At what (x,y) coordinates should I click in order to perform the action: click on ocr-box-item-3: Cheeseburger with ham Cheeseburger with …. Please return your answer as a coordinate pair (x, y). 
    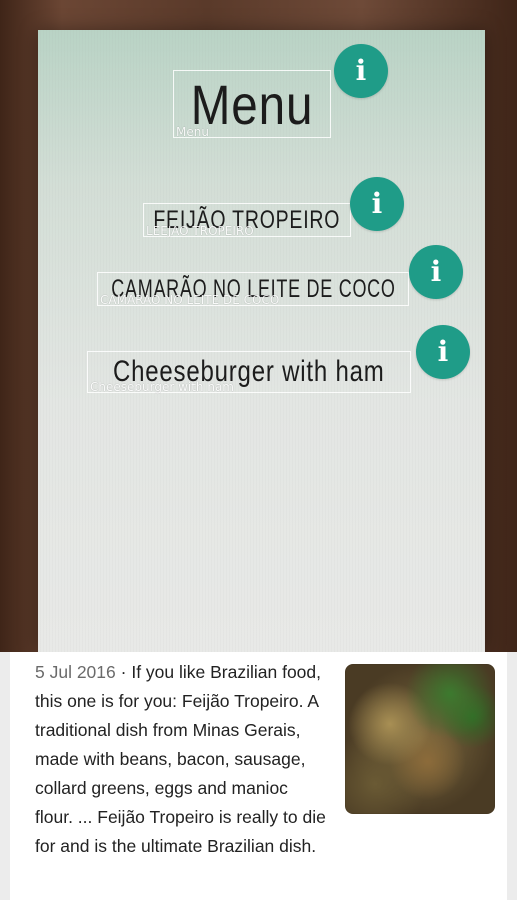
    Looking at the image, I should click on (249, 372).